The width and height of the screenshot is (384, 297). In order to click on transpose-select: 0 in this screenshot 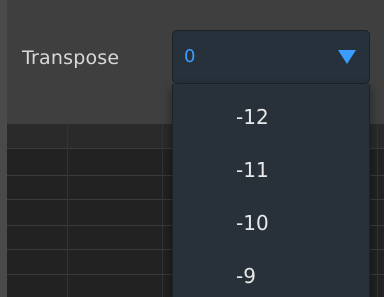, I will do `click(271, 57)`.